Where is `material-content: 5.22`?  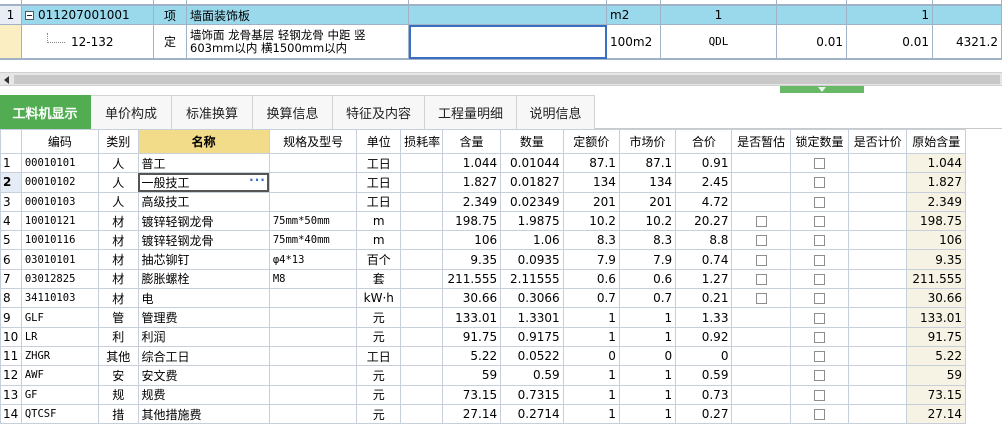 material-content: 5.22 is located at coordinates (471, 356).